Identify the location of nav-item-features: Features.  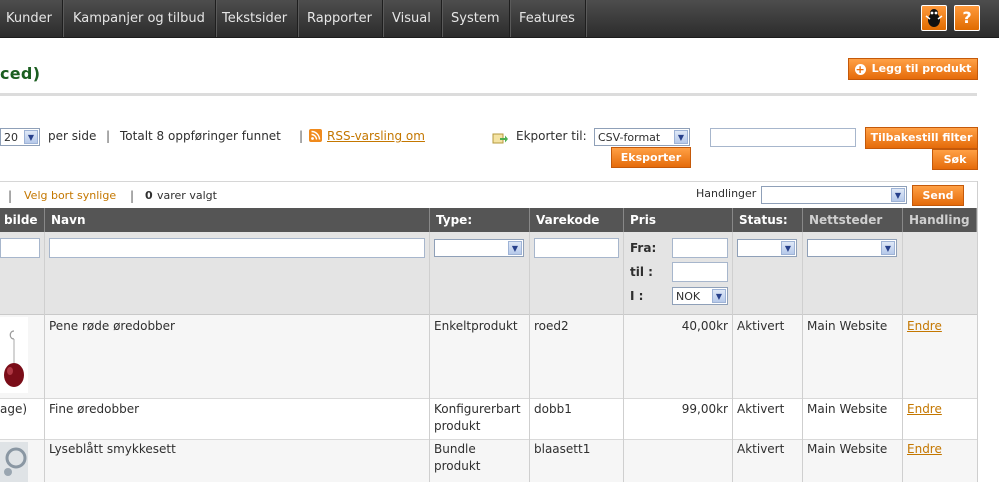
(547, 18).